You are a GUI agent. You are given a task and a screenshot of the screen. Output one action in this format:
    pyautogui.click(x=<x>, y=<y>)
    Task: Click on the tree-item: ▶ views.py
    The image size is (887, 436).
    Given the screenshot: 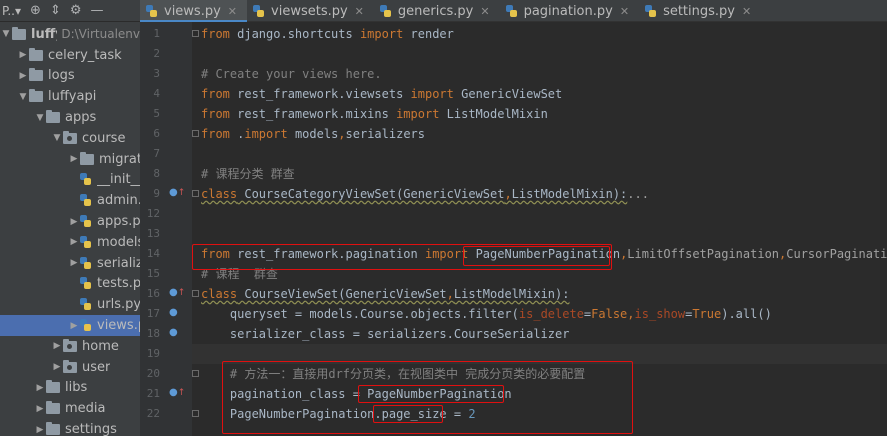 What is the action you would take?
    pyautogui.click(x=70, y=325)
    